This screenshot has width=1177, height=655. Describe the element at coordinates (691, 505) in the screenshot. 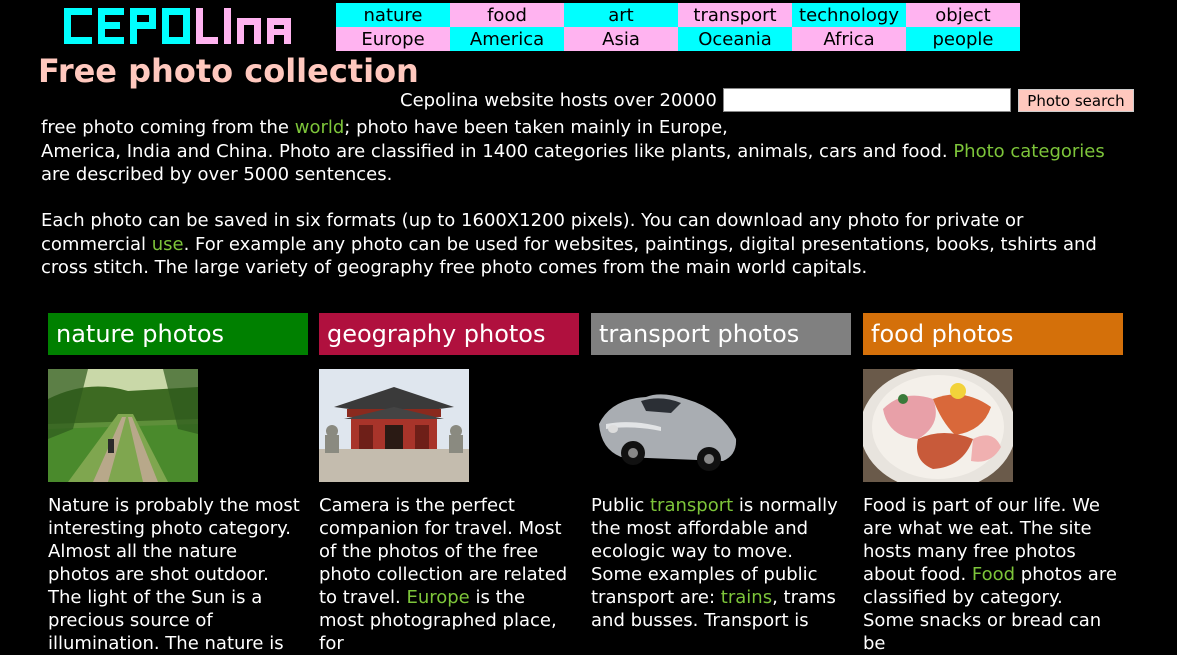

I see `transport-link: transport` at that location.